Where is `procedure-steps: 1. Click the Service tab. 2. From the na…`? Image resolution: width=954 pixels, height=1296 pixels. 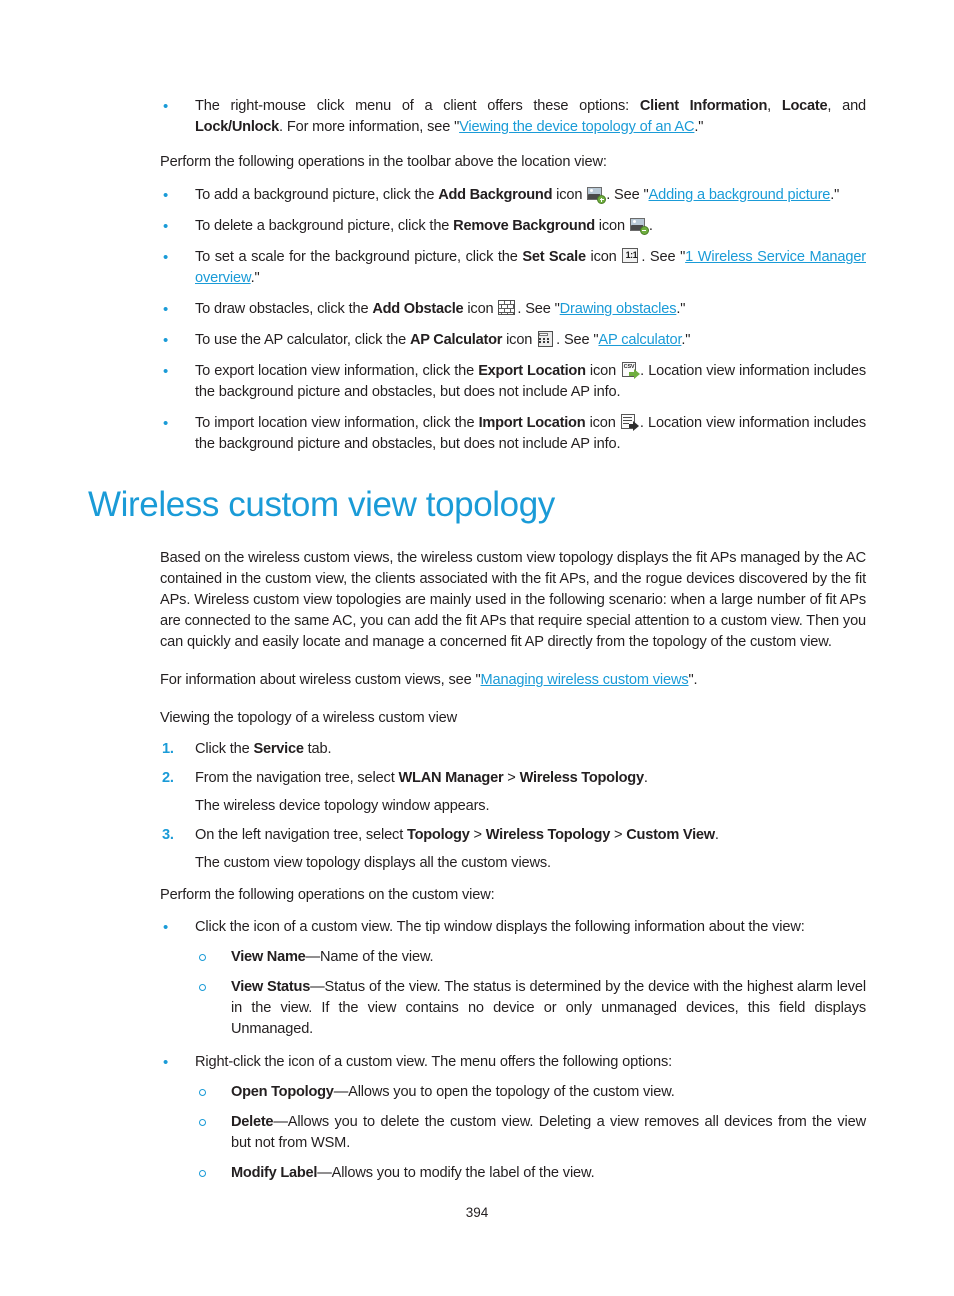 procedure-steps: 1. Click the Service tab. 2. From the na… is located at coordinates (513, 806).